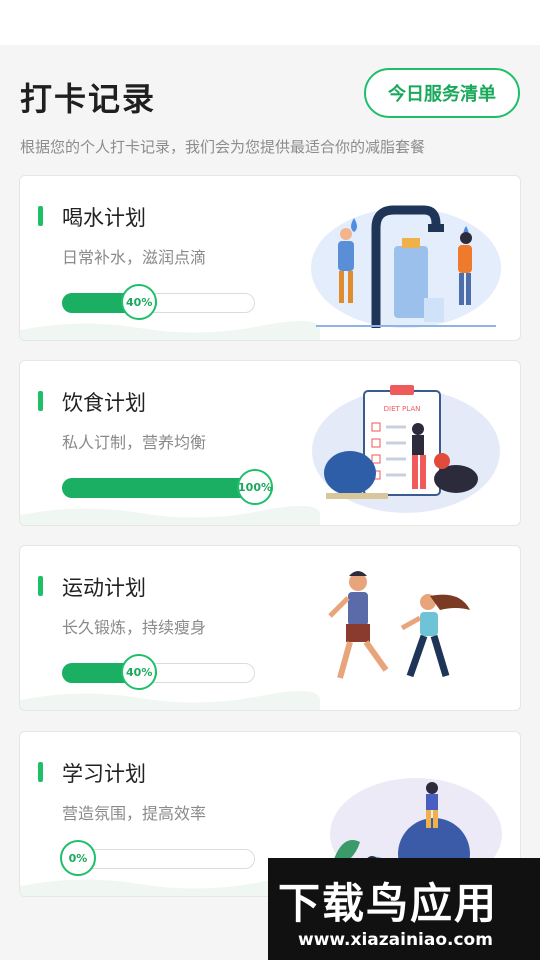 The image size is (540, 960). I want to click on plan-desc: 营造氛围，提高效率, so click(134, 813).